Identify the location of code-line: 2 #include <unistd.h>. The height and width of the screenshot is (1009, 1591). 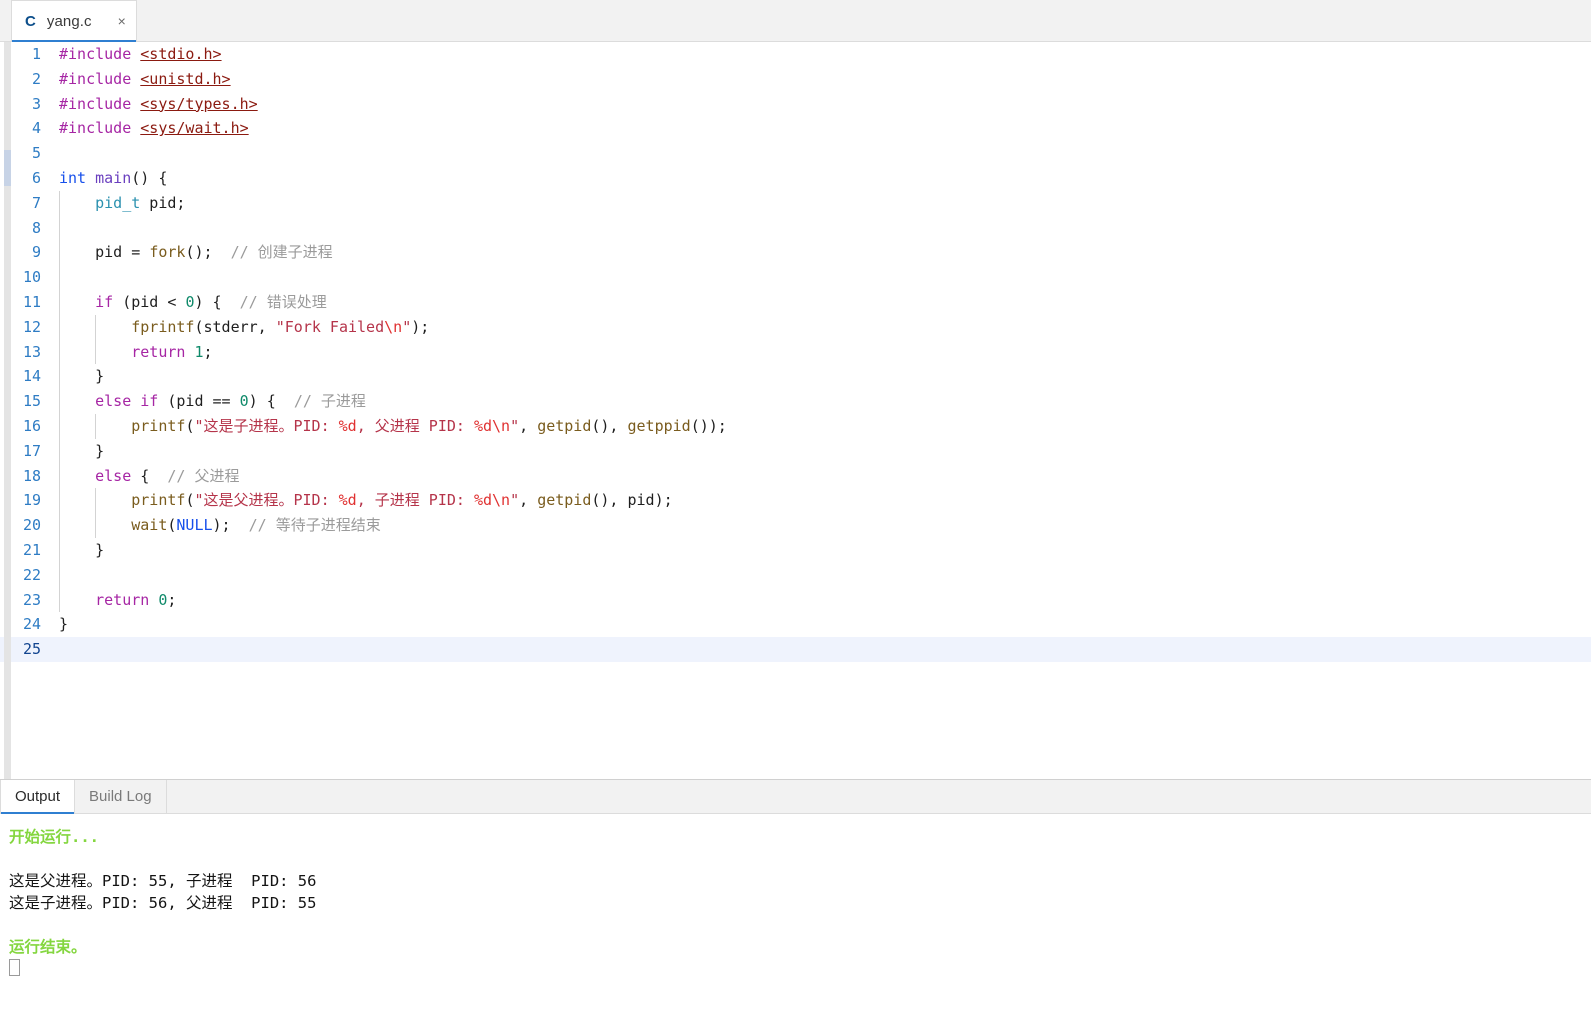
(795, 79).